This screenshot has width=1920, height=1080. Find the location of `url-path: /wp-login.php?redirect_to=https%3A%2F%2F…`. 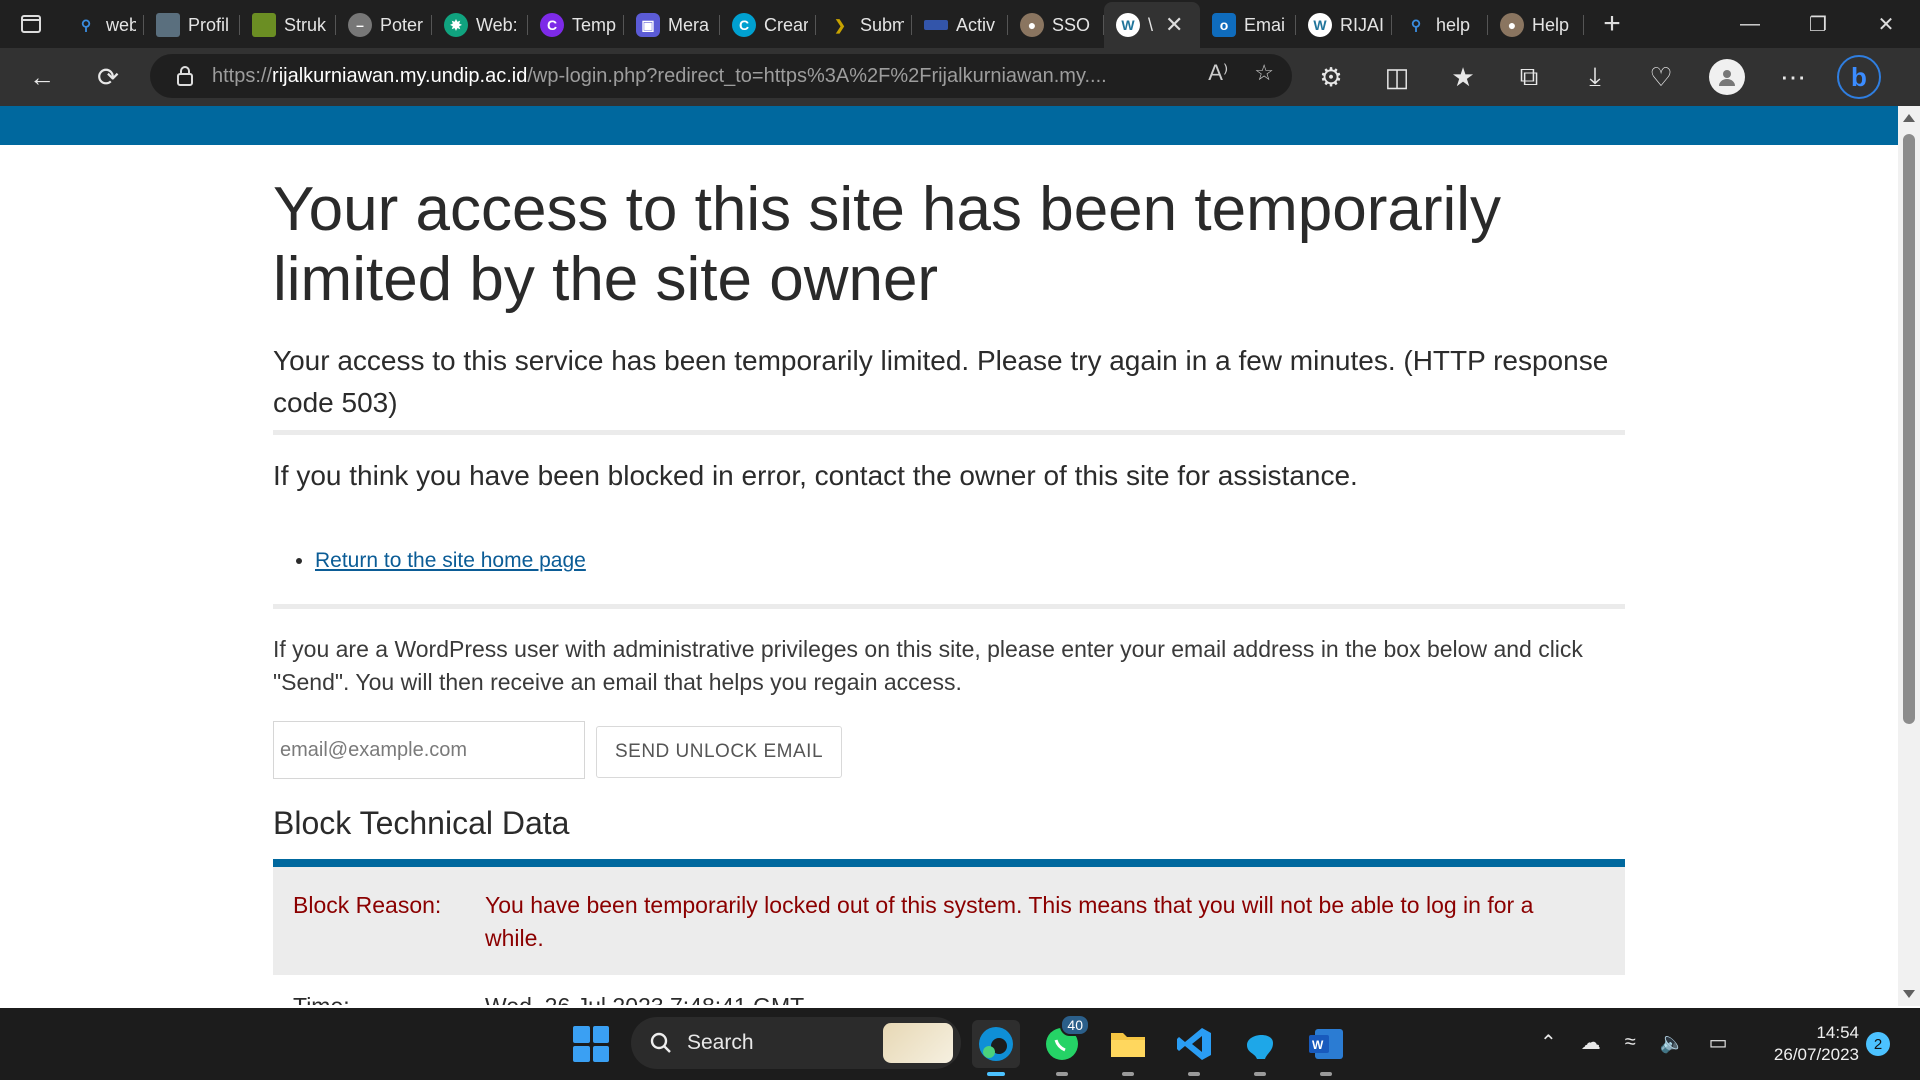

url-path: /wp-login.php?redirect_to=https%3A%2F%2F… is located at coordinates (817, 75).